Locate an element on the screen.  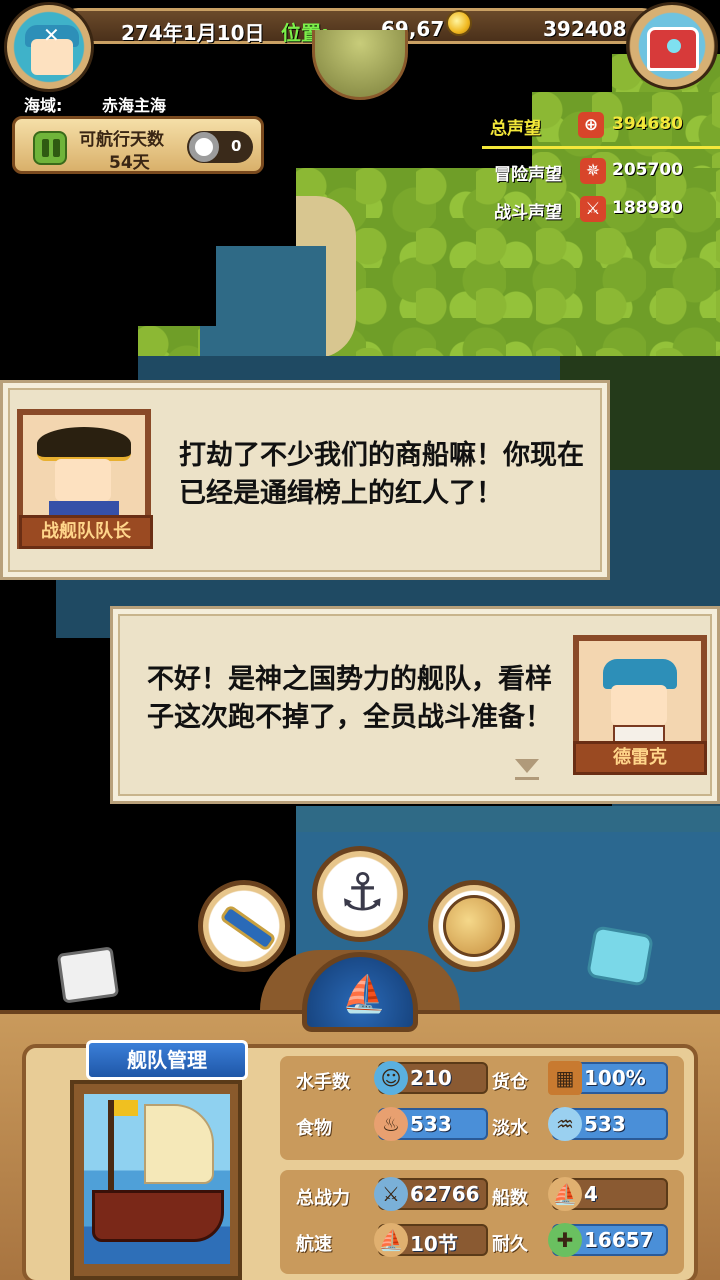
ship-sail is located at coordinates (179, 1144).